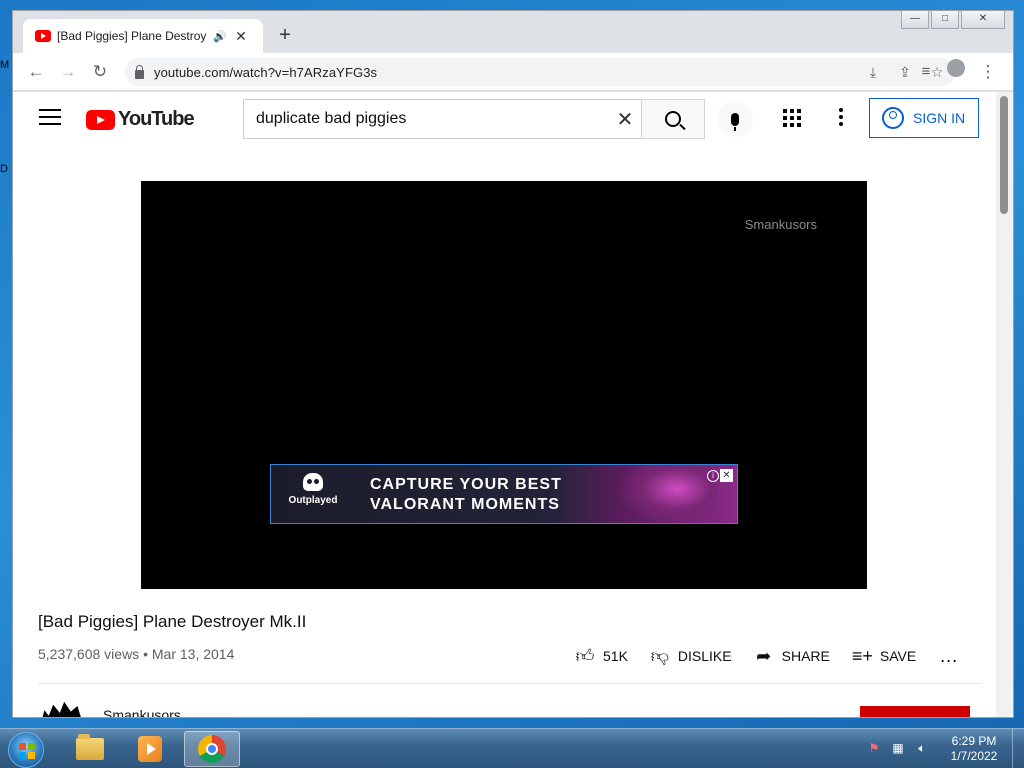  I want to click on media-player-icon, so click(150, 749).